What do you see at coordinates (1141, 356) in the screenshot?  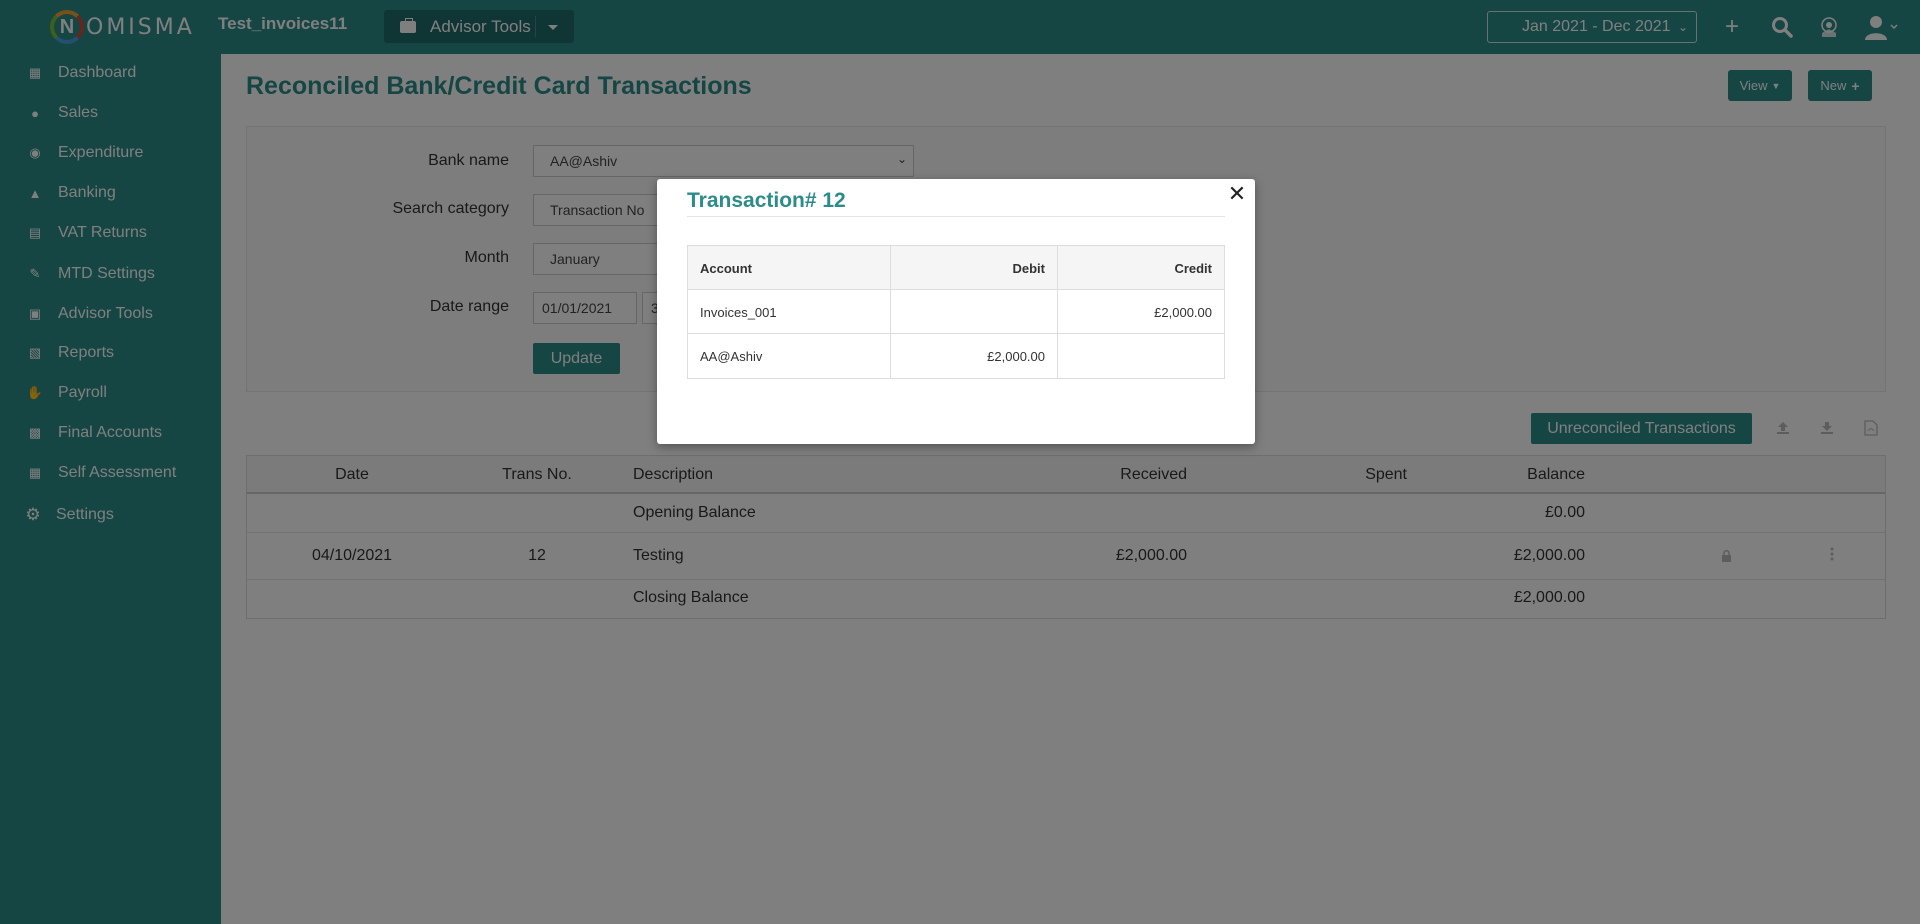 I see `row-credit` at bounding box center [1141, 356].